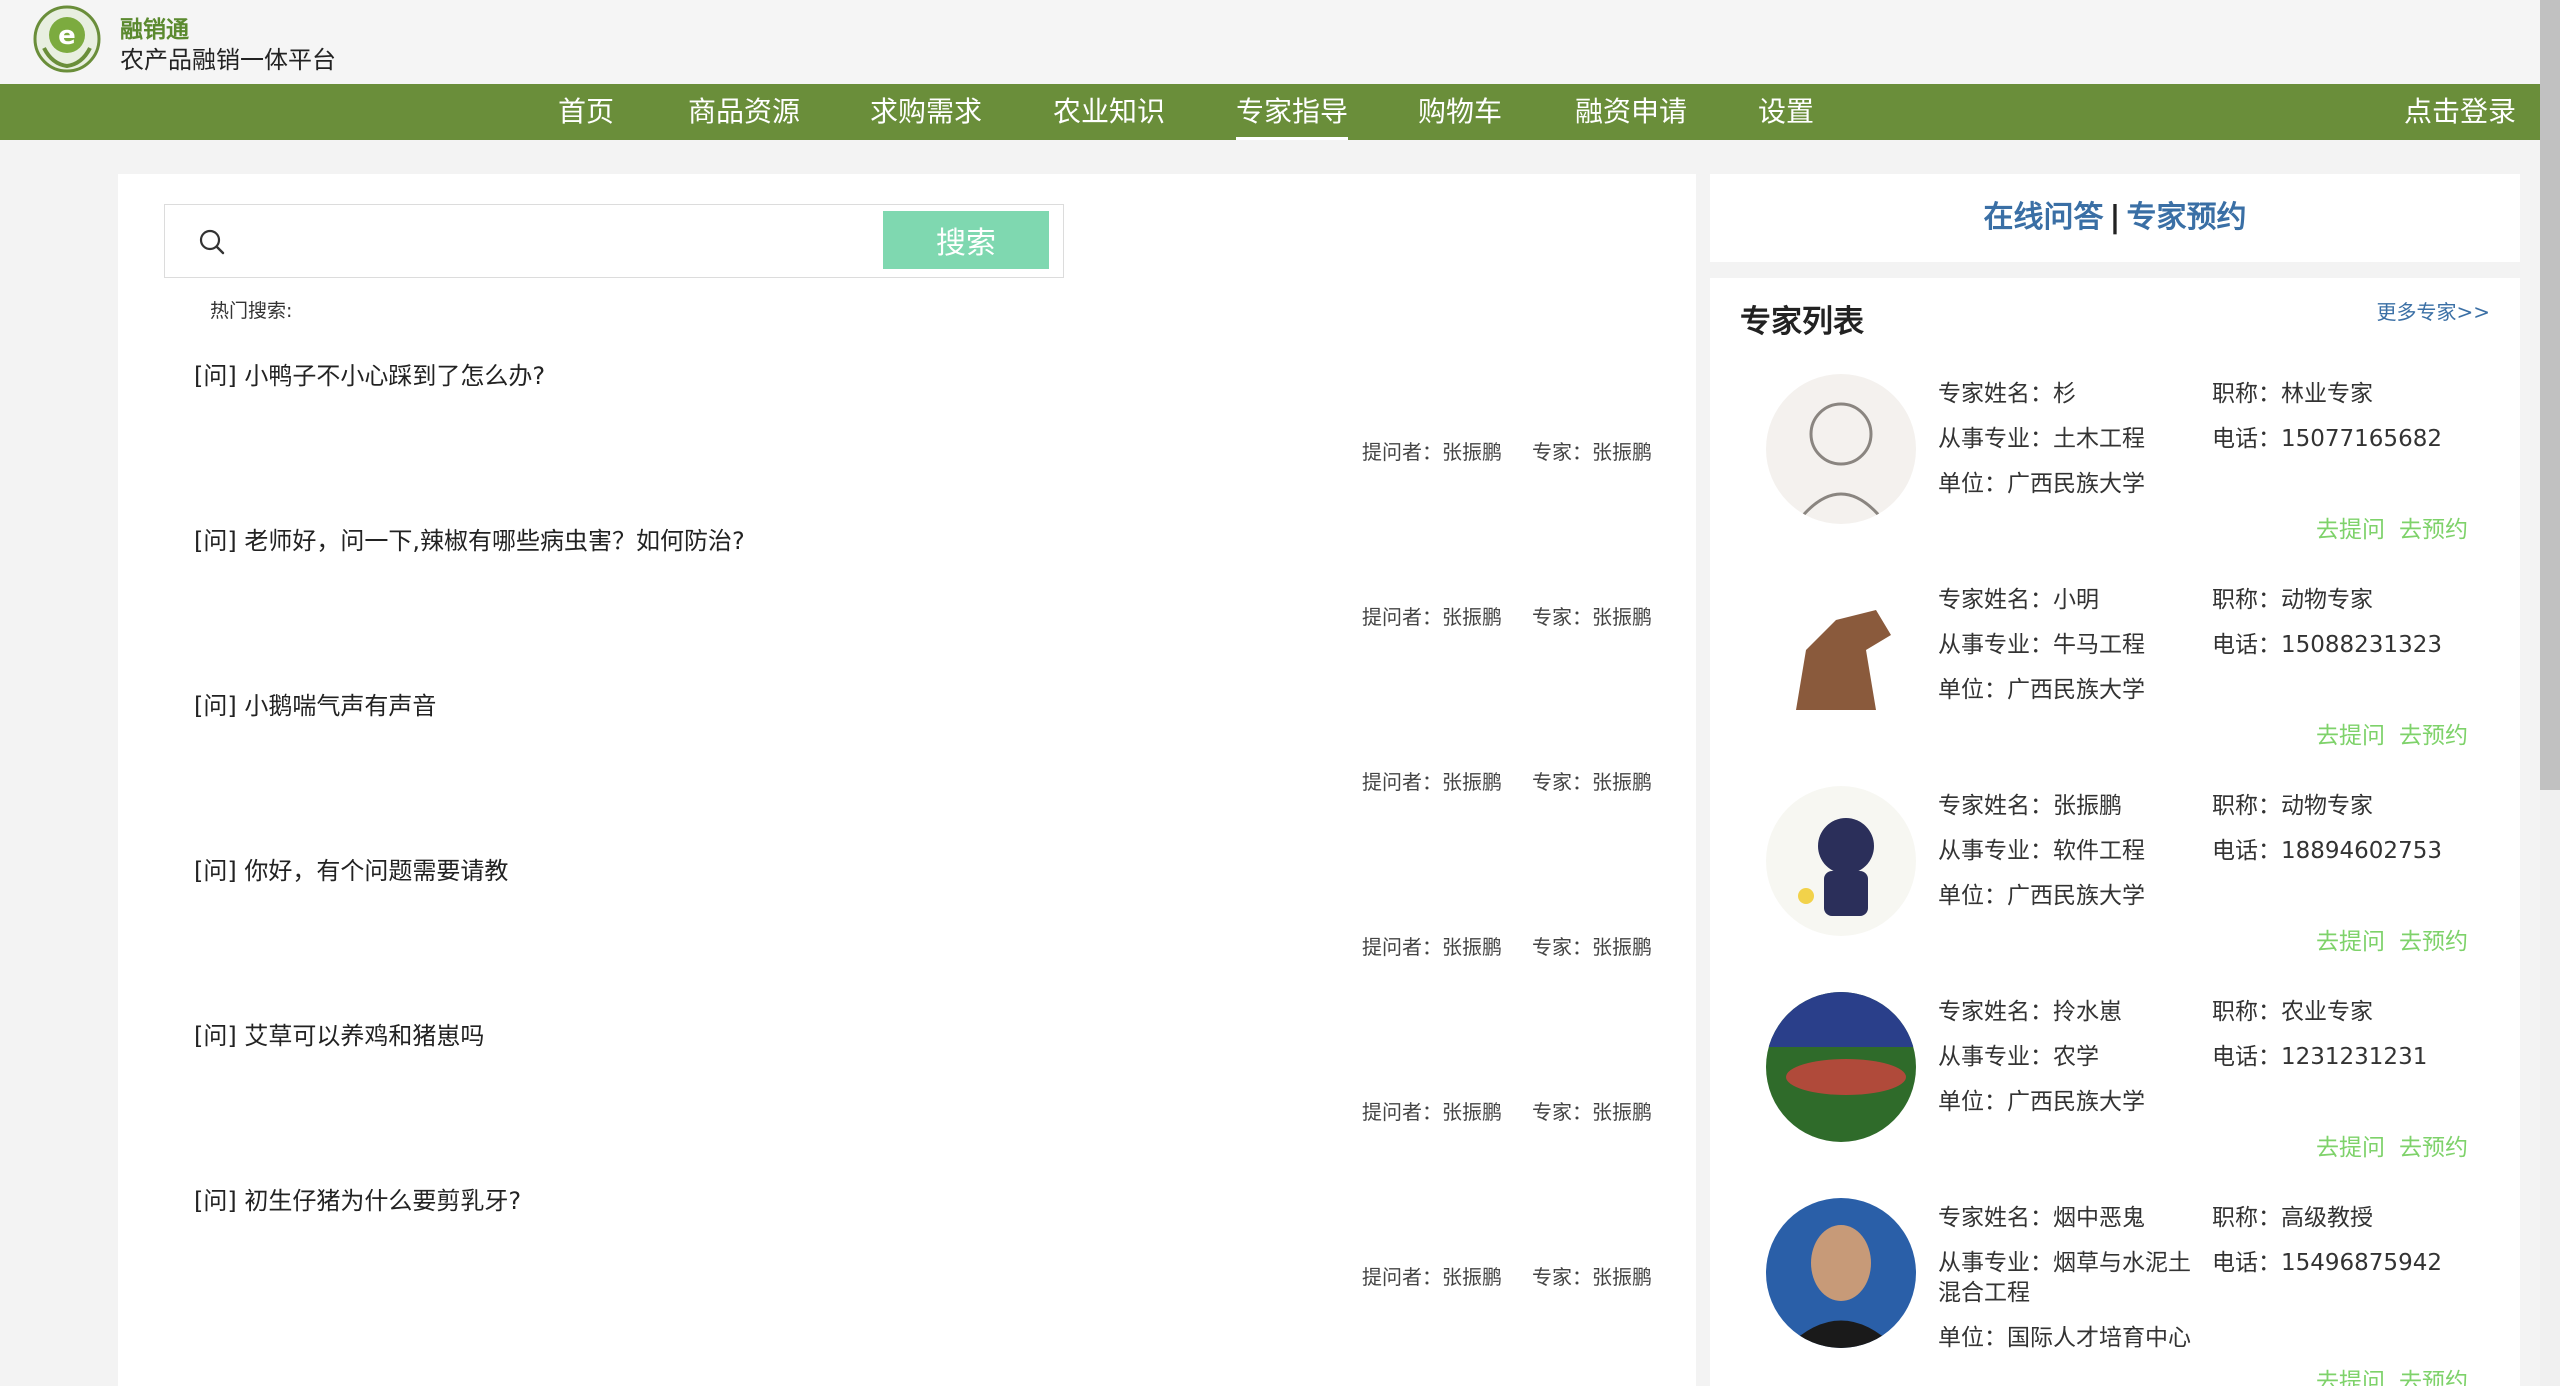 The height and width of the screenshot is (1386, 2560). Describe the element at coordinates (1109, 112) in the screenshot. I see `nav-agri-knowledge: 农业知识` at that location.